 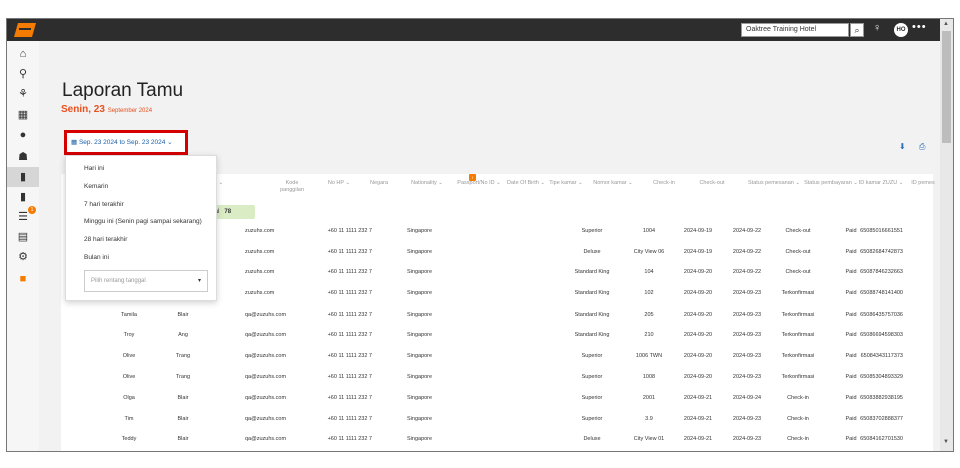 What do you see at coordinates (612, 183) in the screenshot?
I see `header-nomor-kamar: Nomor kamar ⌄` at bounding box center [612, 183].